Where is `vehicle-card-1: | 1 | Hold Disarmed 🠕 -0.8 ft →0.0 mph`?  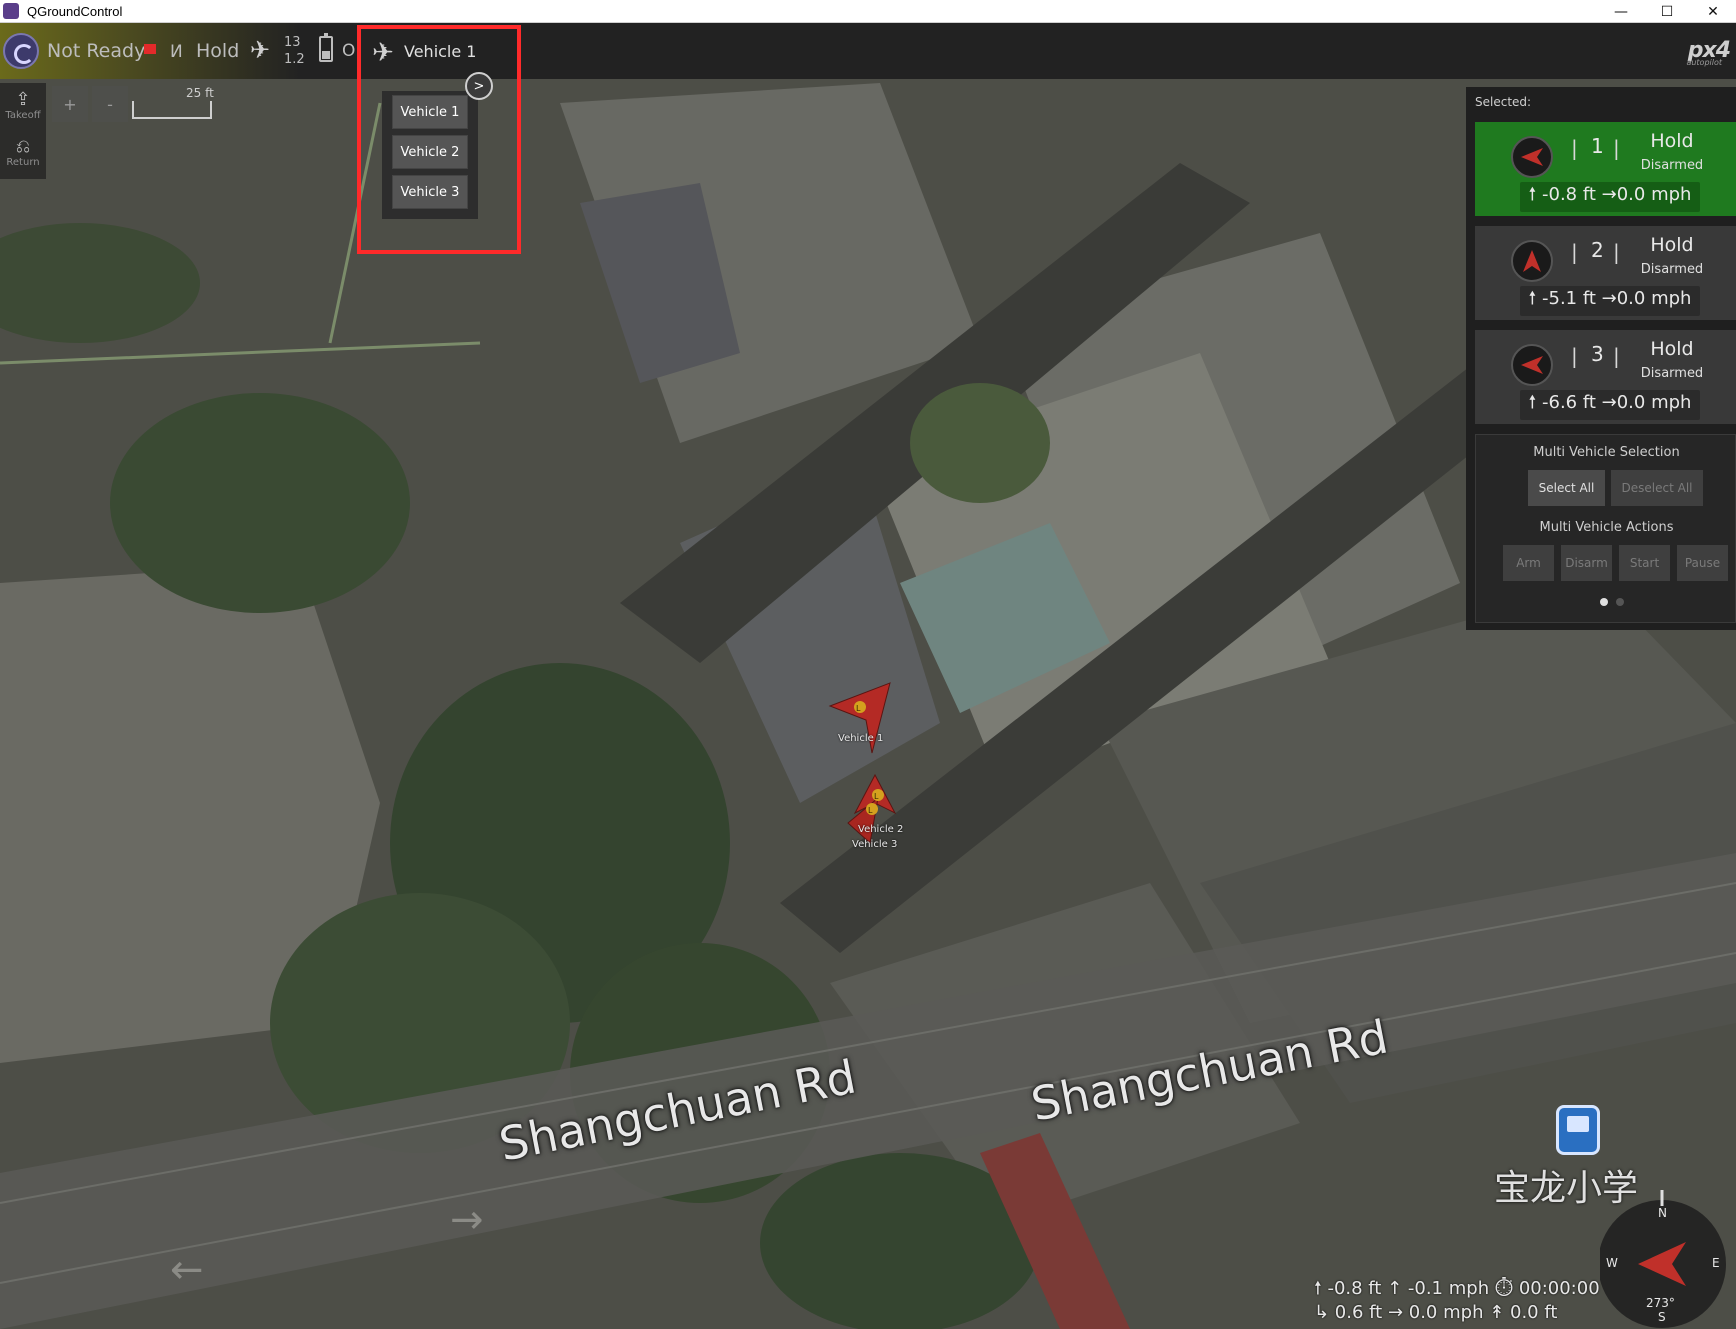 vehicle-card-1: | 1 | Hold Disarmed 🠕 -0.8 ft →0.0 mph is located at coordinates (1605, 169).